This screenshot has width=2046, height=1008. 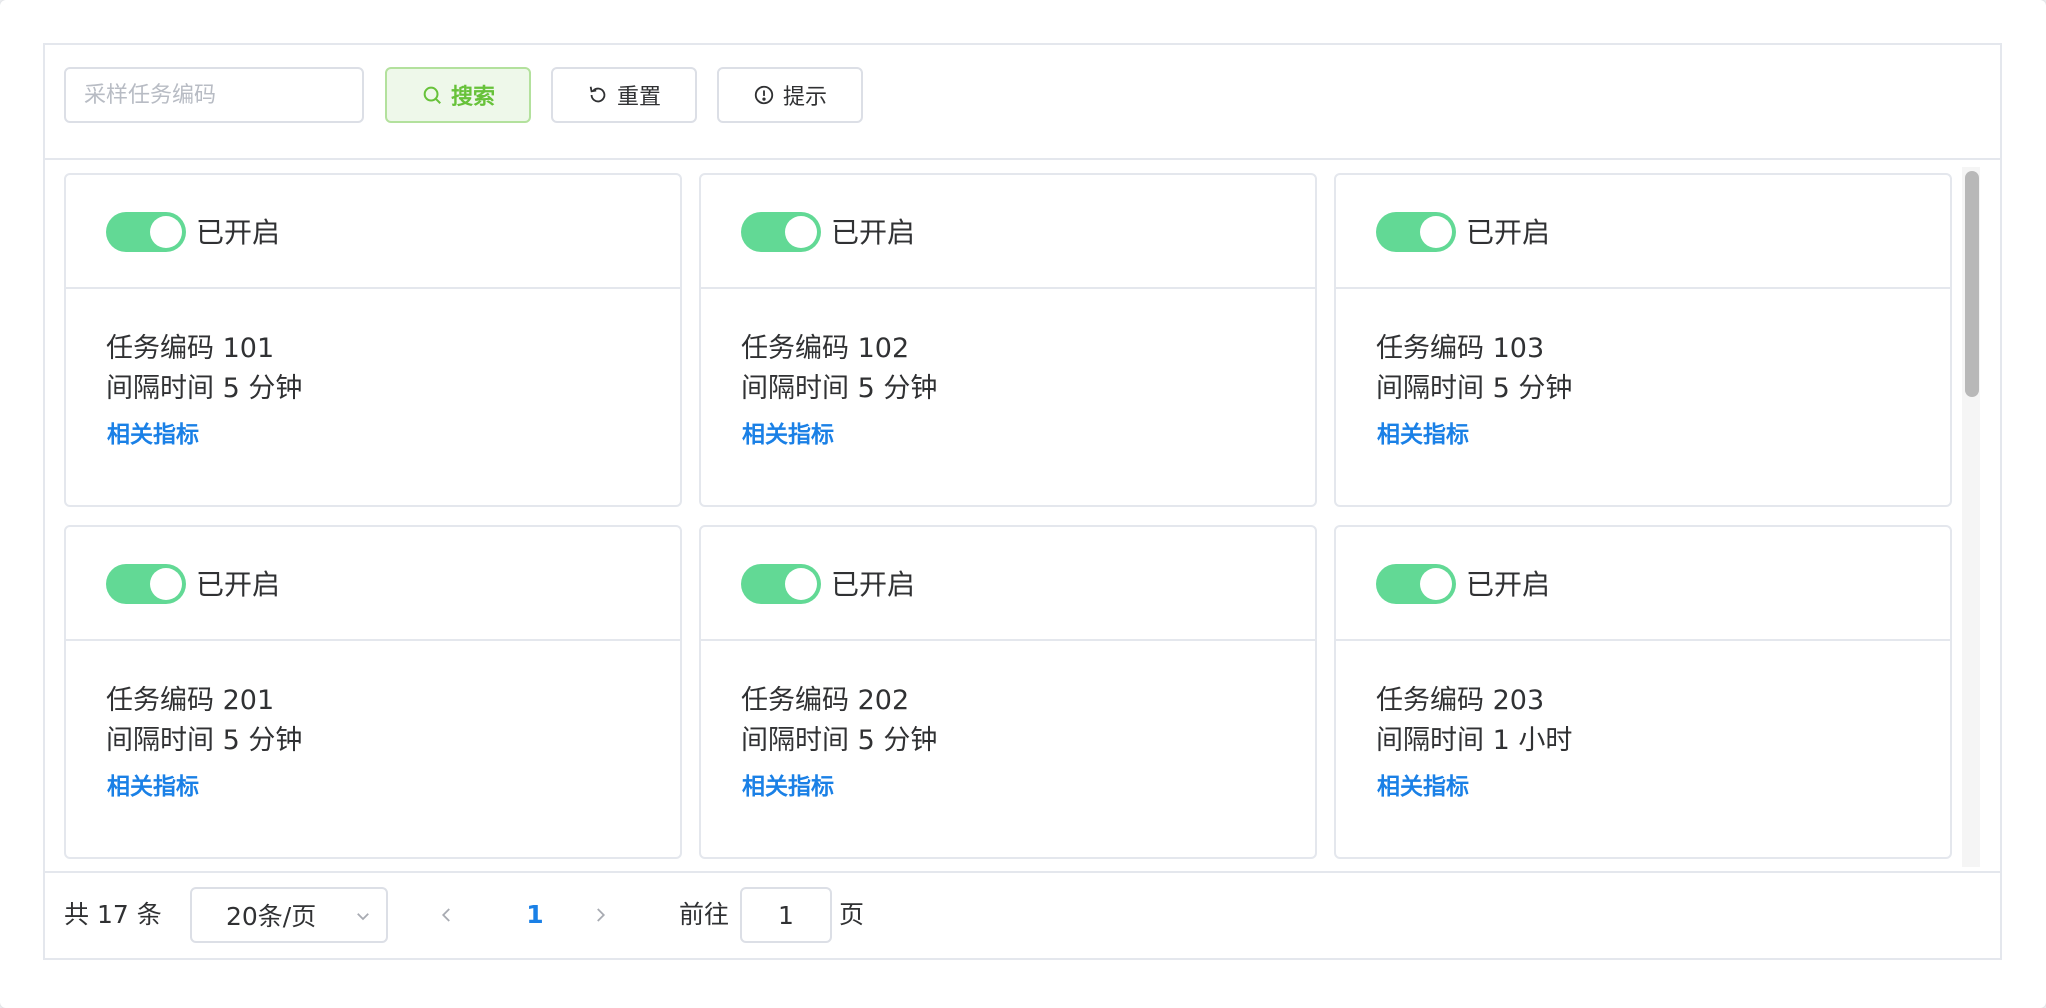 I want to click on search-icon, so click(x=432, y=95).